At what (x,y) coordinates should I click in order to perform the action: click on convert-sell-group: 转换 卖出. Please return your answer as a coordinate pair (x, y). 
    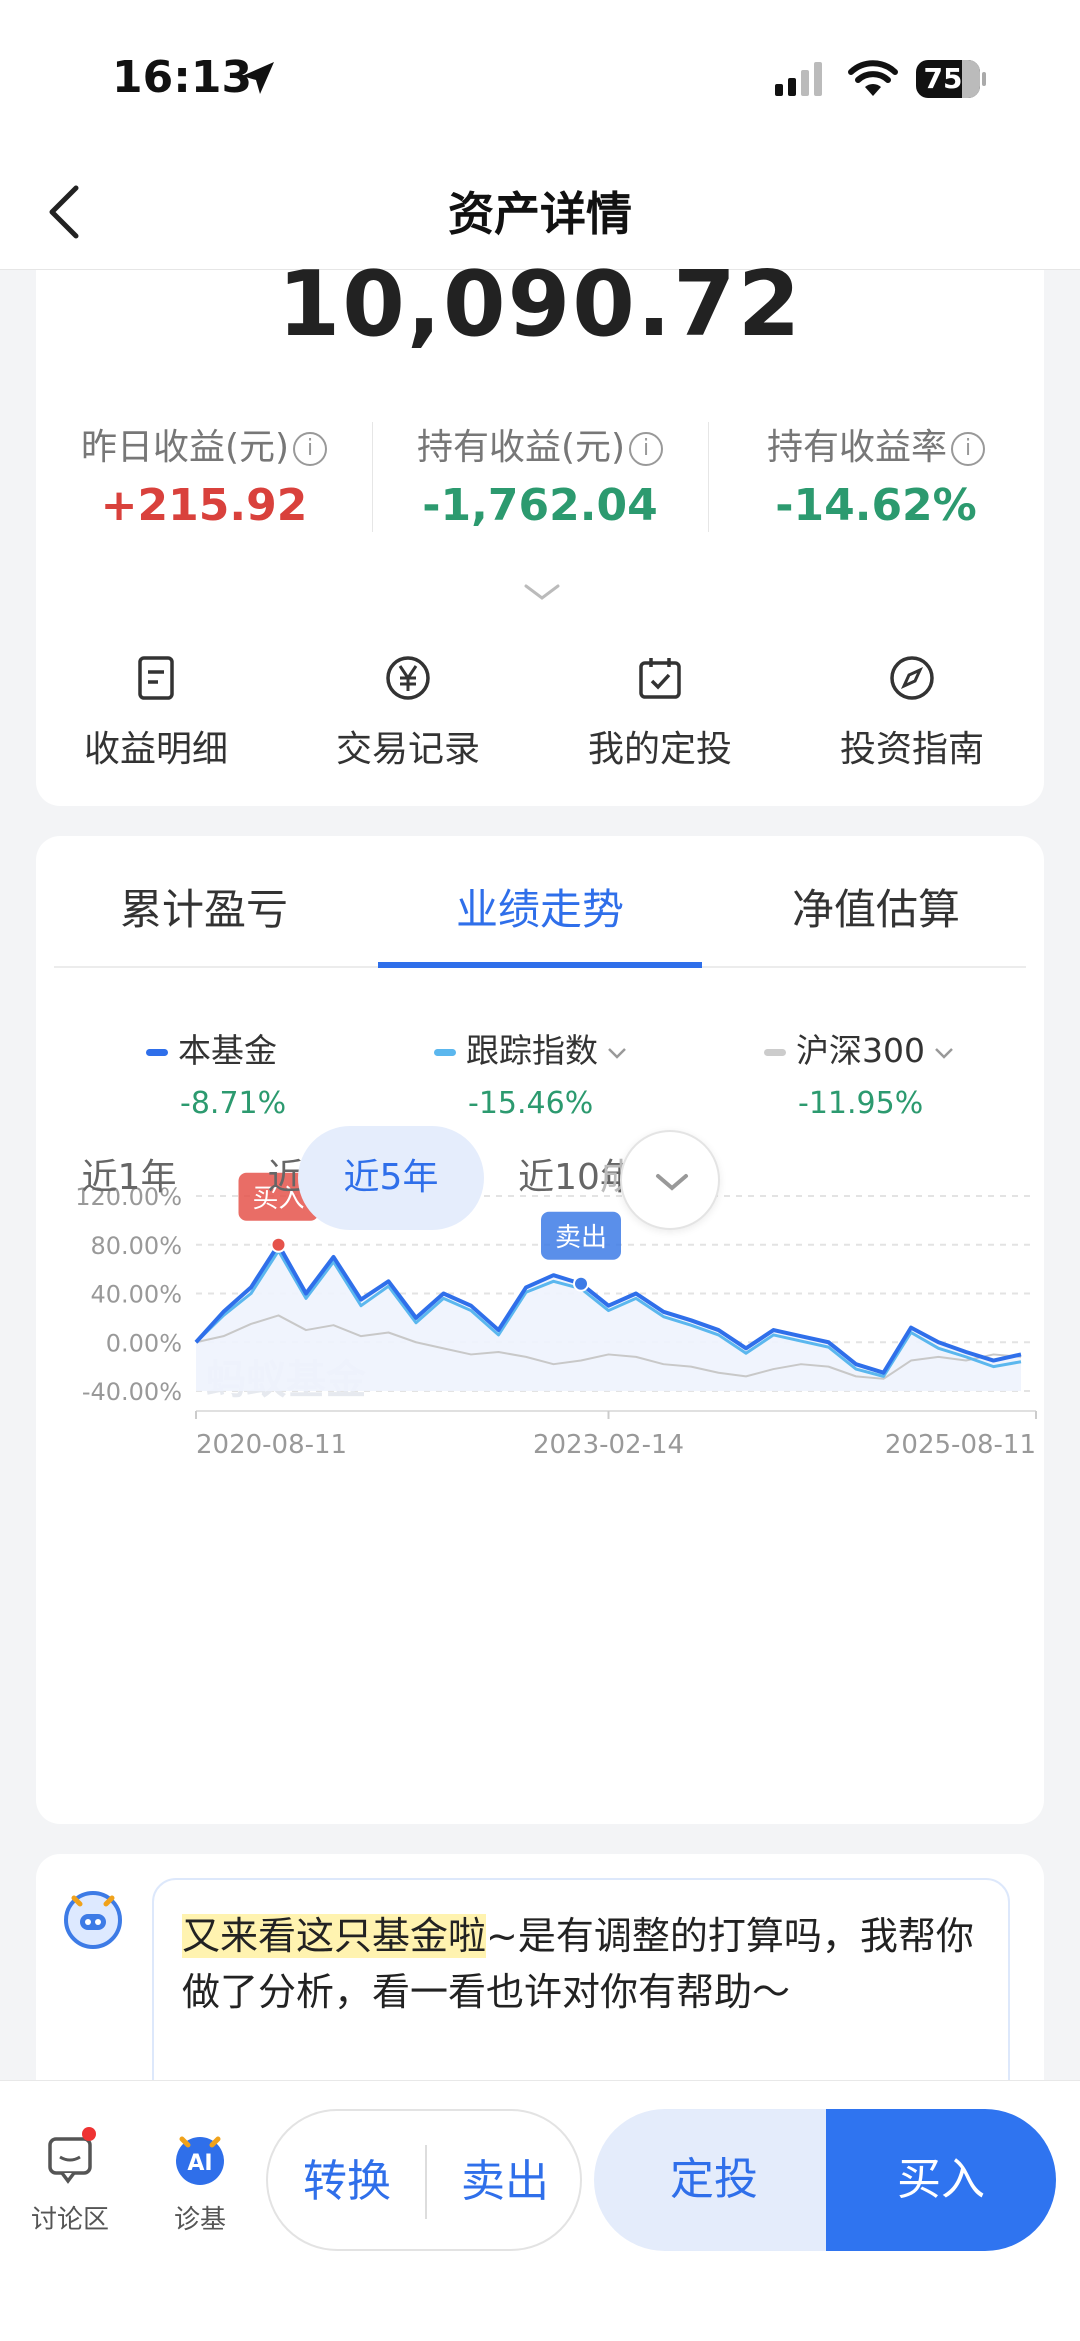
    Looking at the image, I should click on (424, 2180).